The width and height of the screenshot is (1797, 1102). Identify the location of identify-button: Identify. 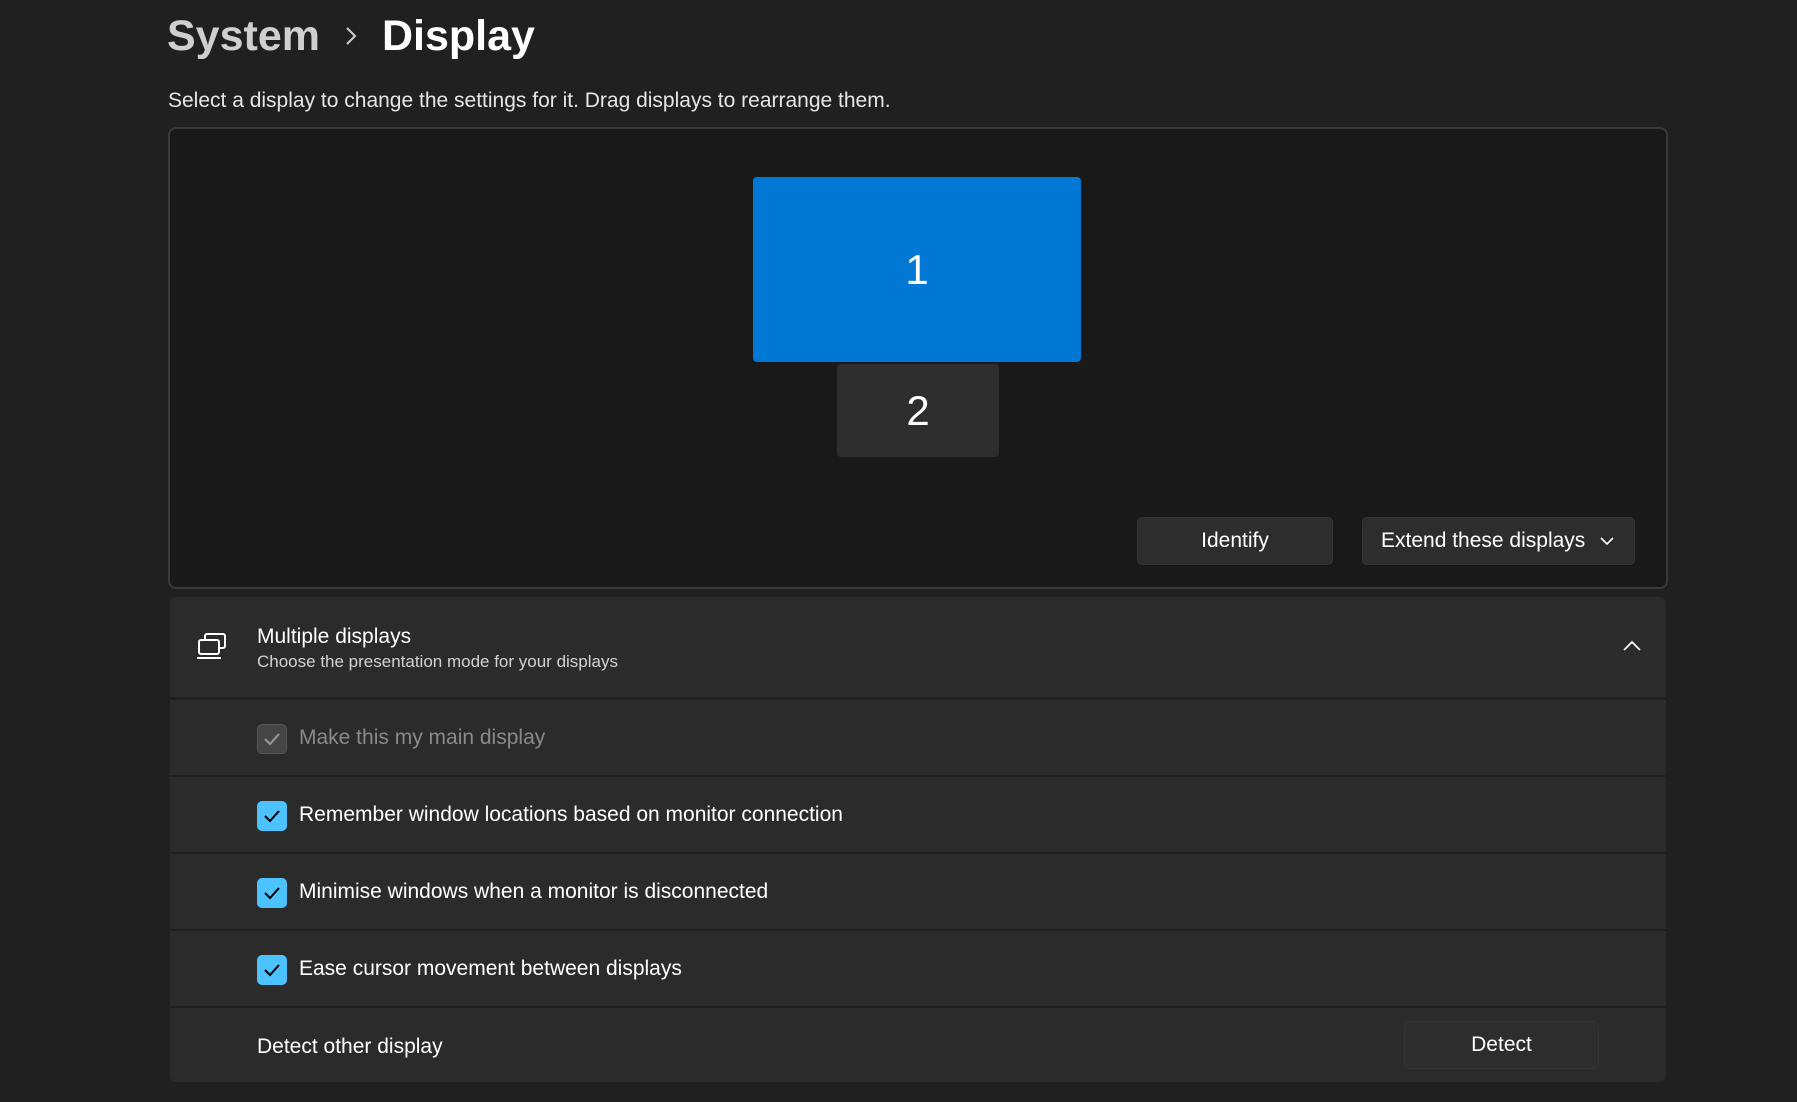
(1235, 541).